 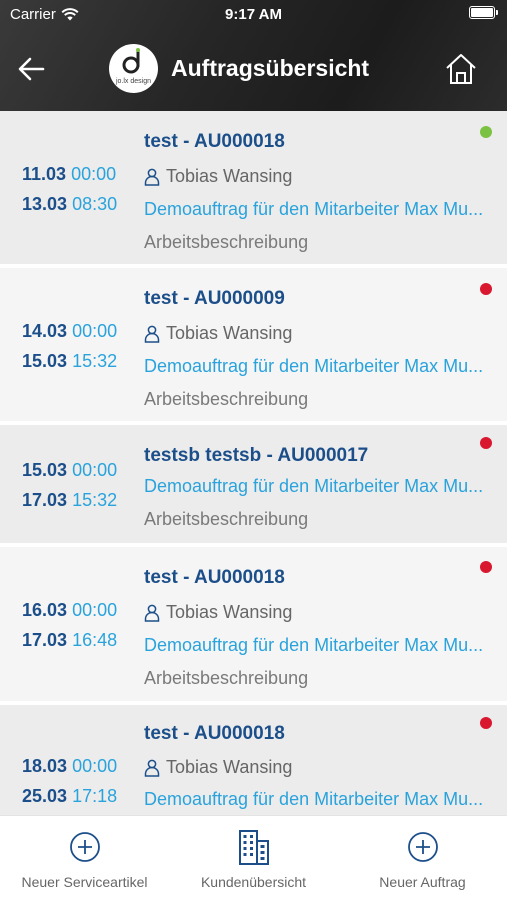 I want to click on tab-new-service-item: Neuer Serviceartikel, so click(x=84, y=858).